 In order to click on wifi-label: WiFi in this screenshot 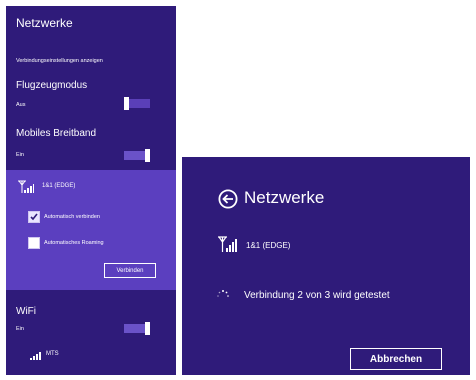, I will do `click(26, 311)`.